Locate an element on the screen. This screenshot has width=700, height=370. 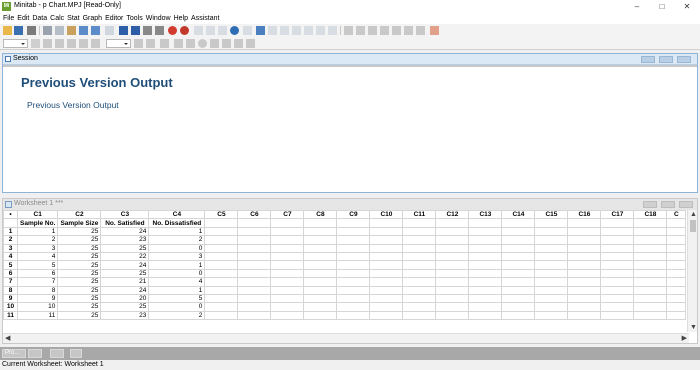
column-name-cell: Sample Size is located at coordinates (79, 223).